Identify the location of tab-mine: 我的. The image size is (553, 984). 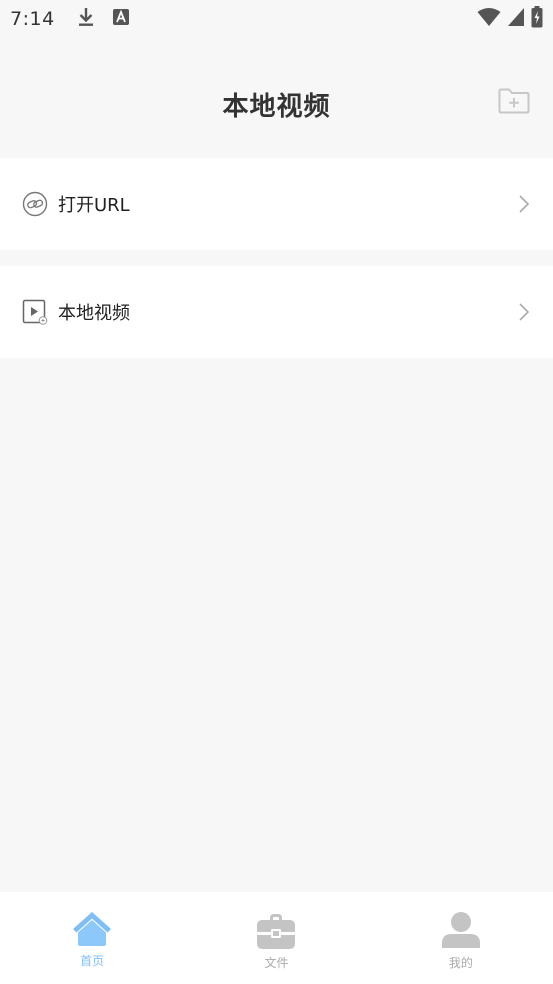
(461, 938).